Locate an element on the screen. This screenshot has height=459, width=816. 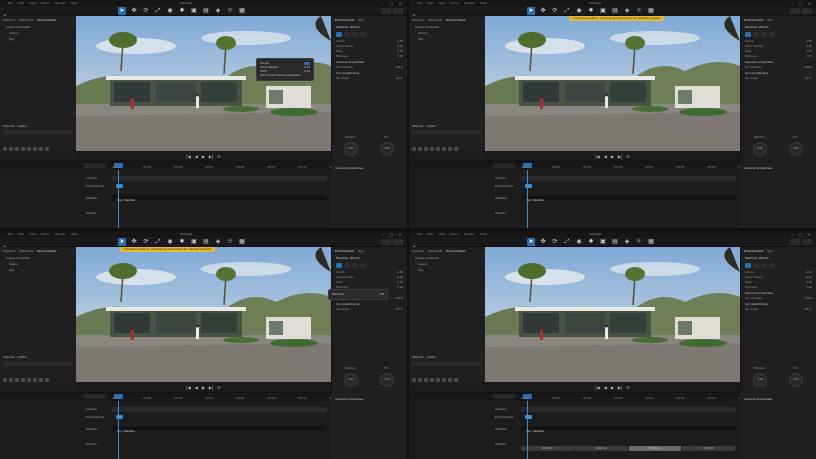
clear-sky-icon is located at coordinates (339, 34).